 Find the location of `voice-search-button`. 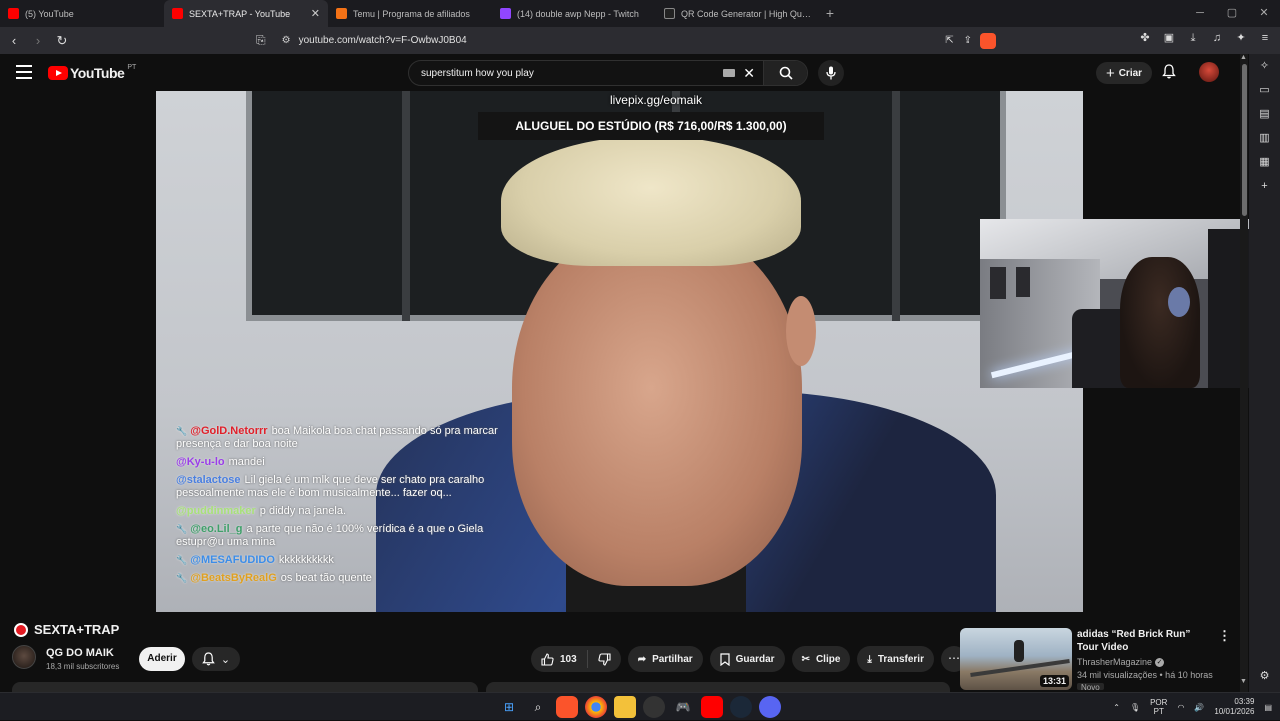

voice-search-button is located at coordinates (831, 73).